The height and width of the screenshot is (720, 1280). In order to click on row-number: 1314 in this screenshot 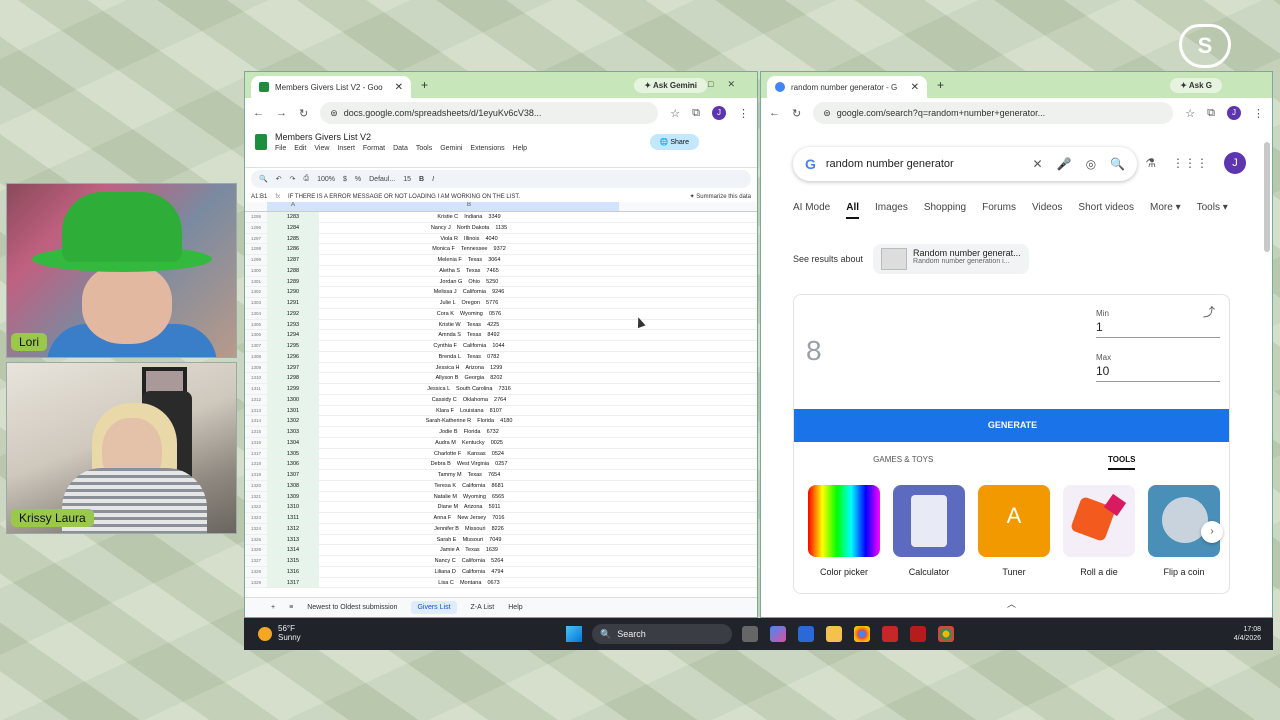, I will do `click(256, 421)`.